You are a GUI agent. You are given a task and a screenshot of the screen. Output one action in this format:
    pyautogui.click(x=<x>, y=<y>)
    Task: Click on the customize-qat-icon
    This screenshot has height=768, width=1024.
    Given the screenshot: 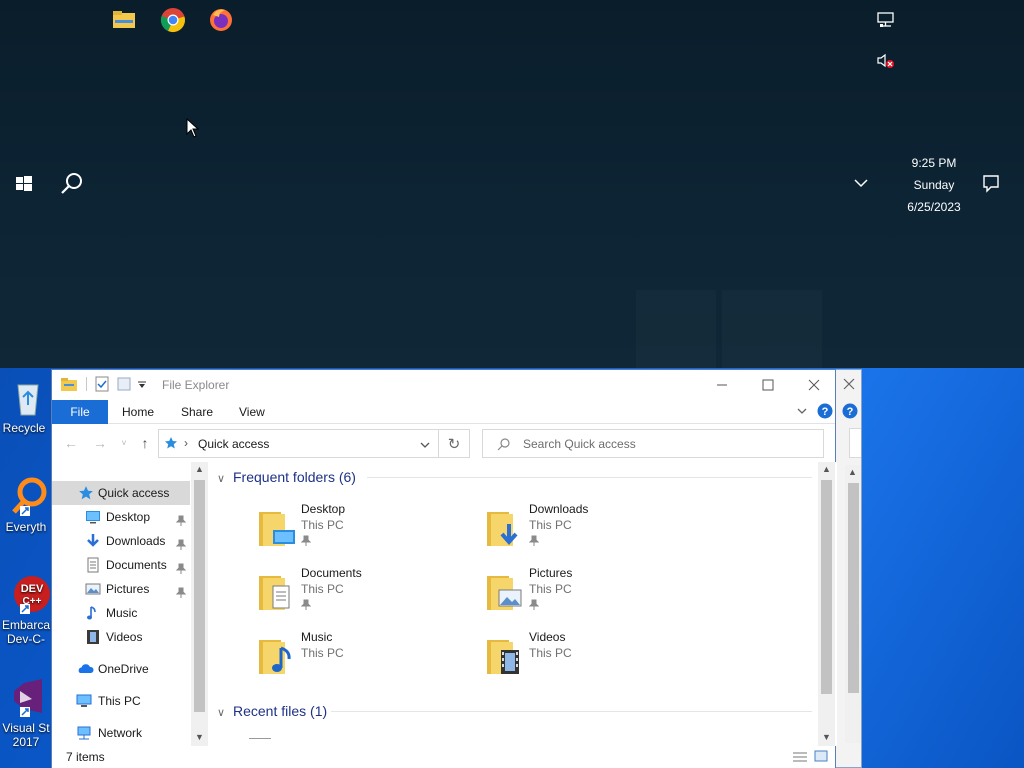 What is the action you would take?
    pyautogui.click(x=142, y=386)
    